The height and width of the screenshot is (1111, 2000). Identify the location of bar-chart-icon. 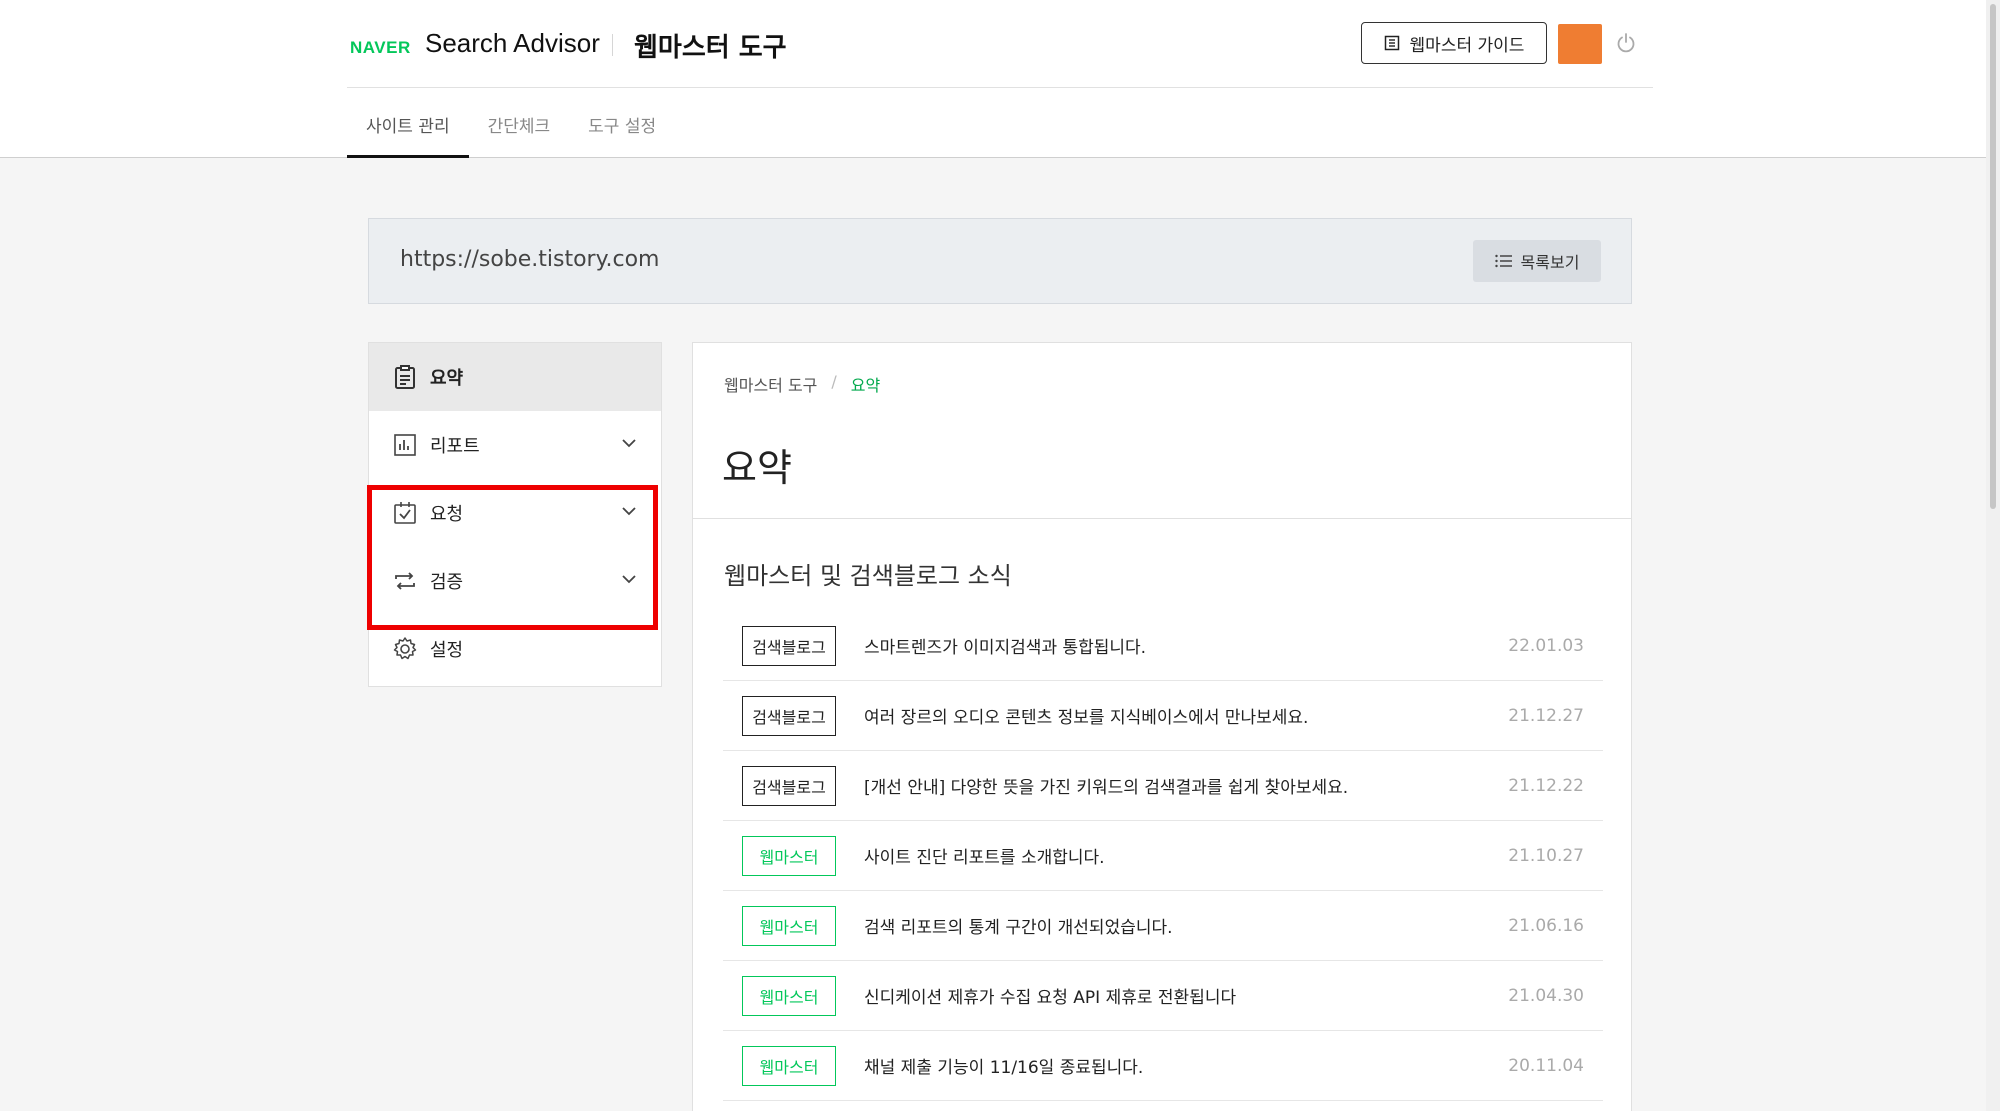
(405, 445).